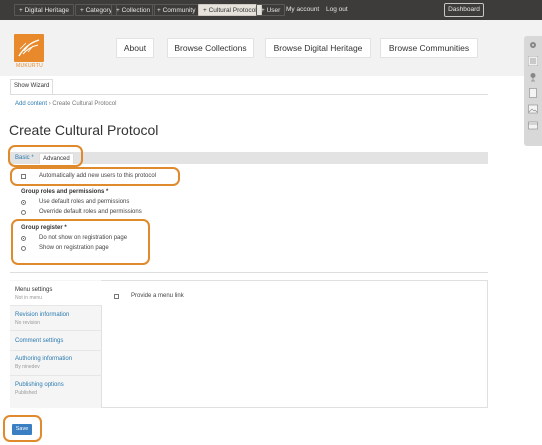 Image resolution: width=542 pixels, height=445 pixels. I want to click on vtab-authoring-summary: By ninedev, so click(27, 367).